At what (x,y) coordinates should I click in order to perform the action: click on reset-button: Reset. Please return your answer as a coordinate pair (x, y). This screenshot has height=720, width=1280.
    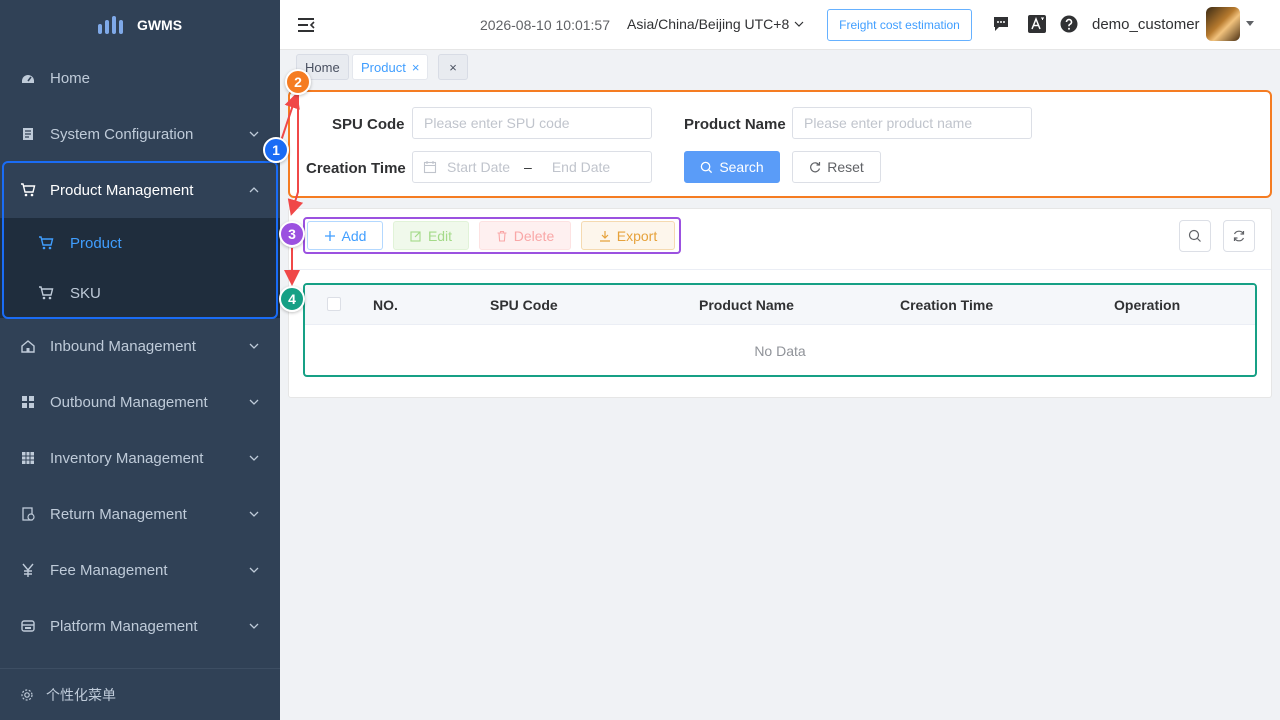
    Looking at the image, I should click on (836, 167).